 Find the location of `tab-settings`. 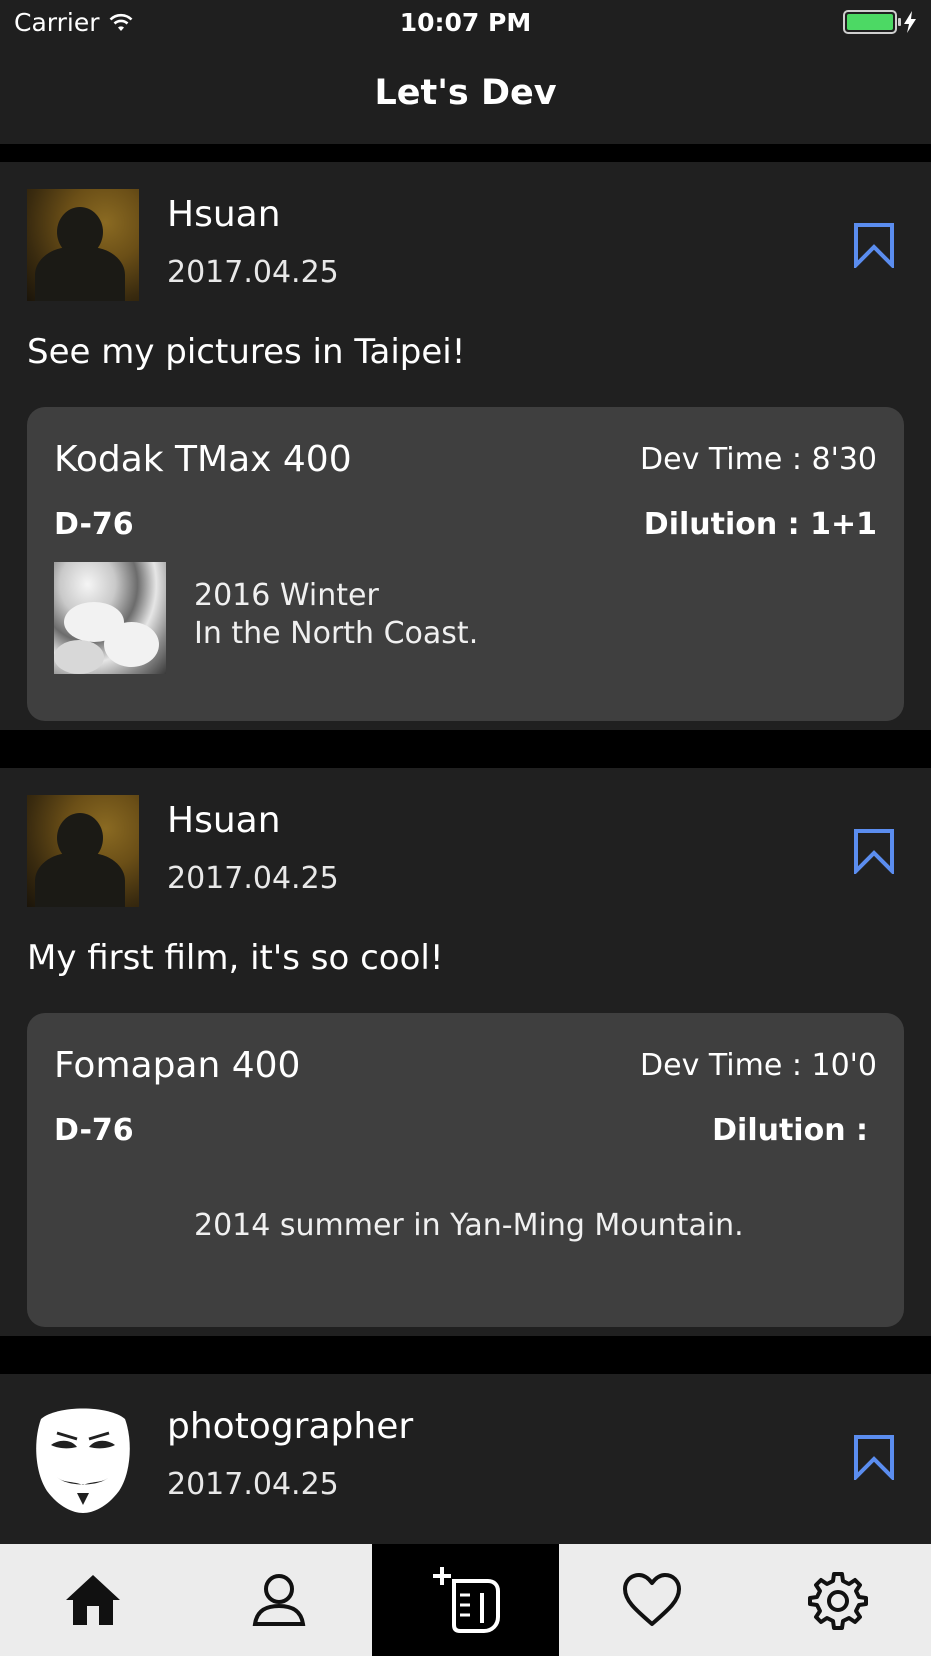

tab-settings is located at coordinates (838, 1600).